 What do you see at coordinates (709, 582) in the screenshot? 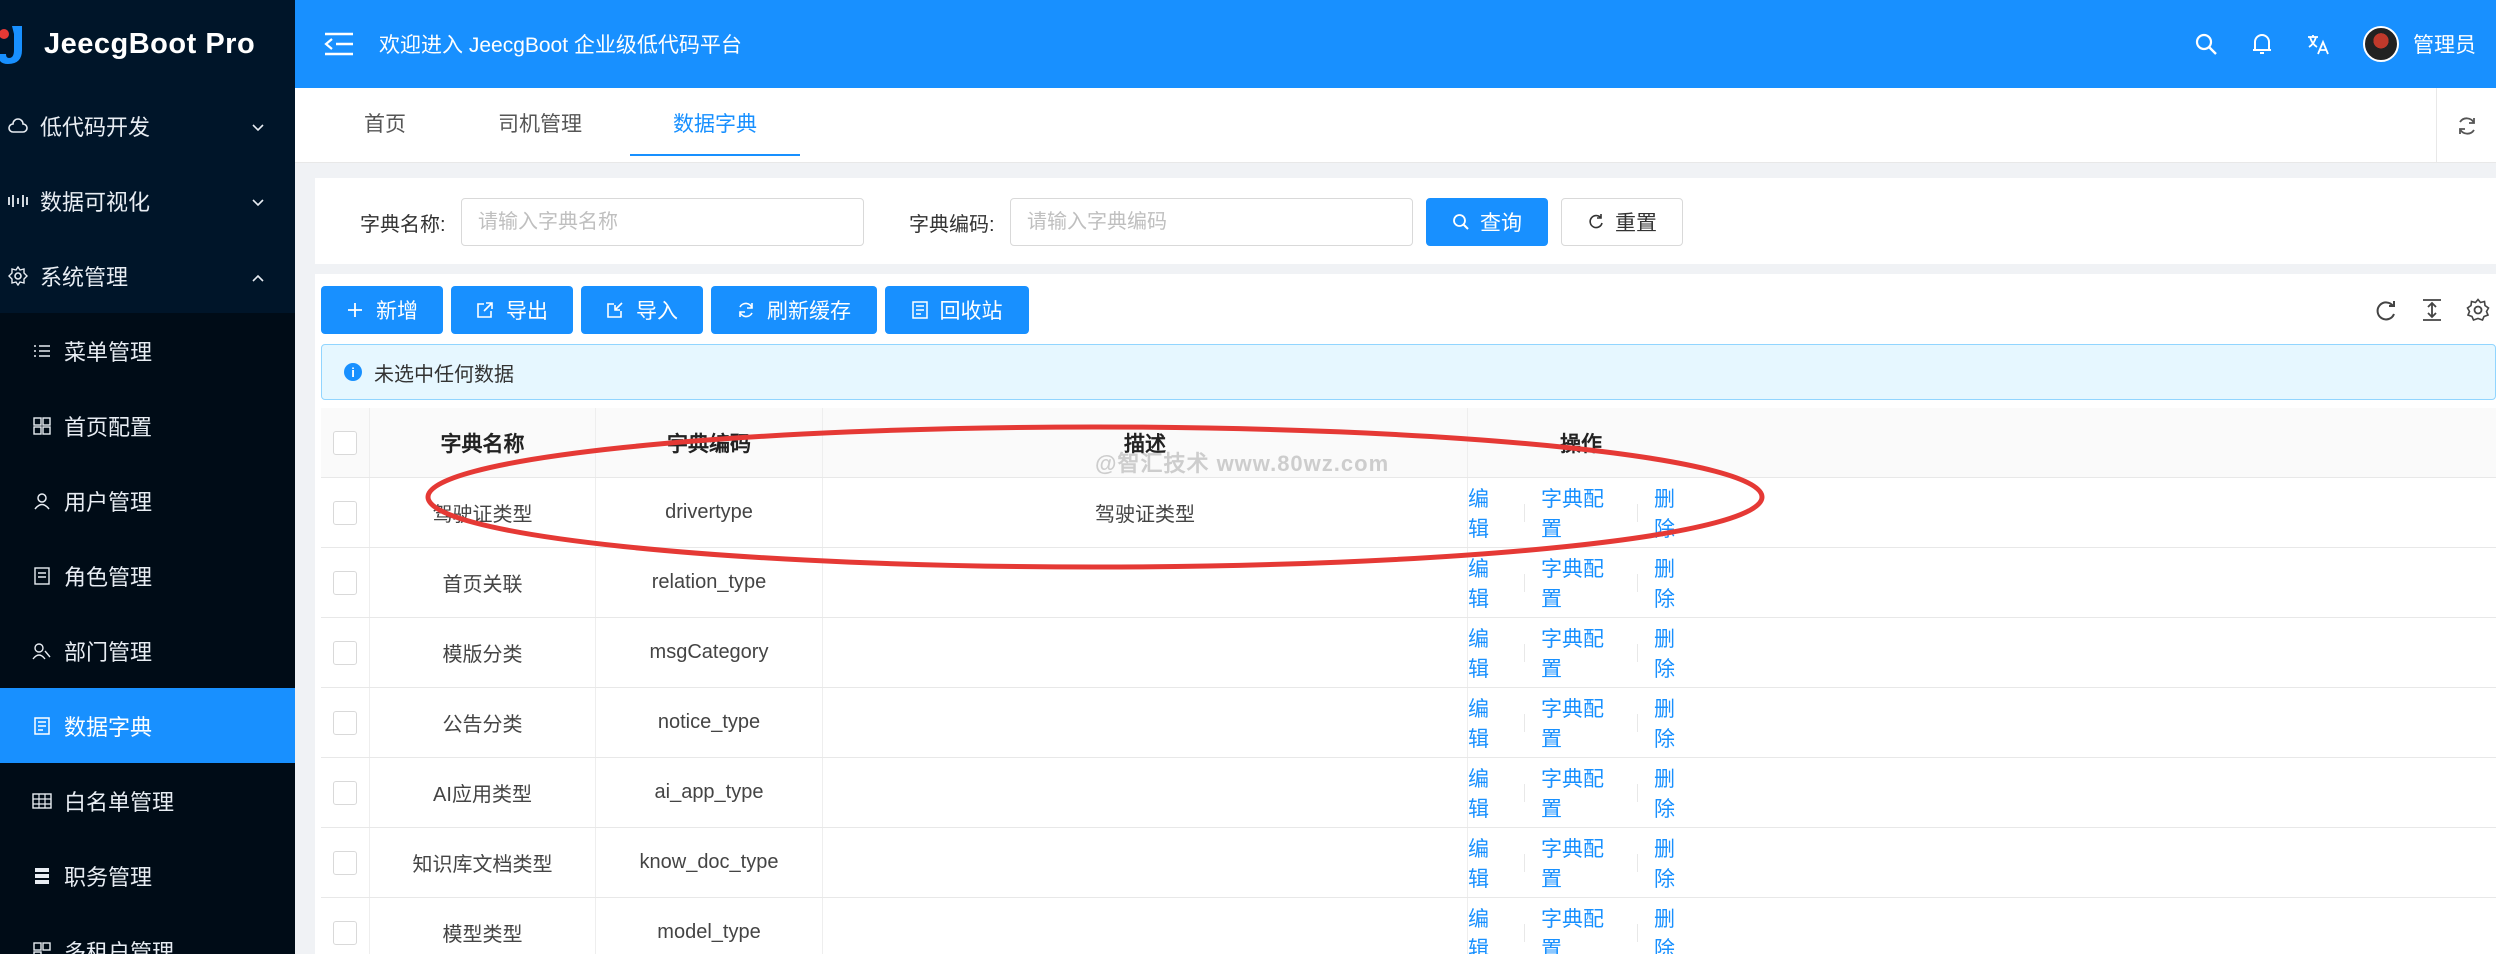
I see `cell-dict-code: relation_type` at bounding box center [709, 582].